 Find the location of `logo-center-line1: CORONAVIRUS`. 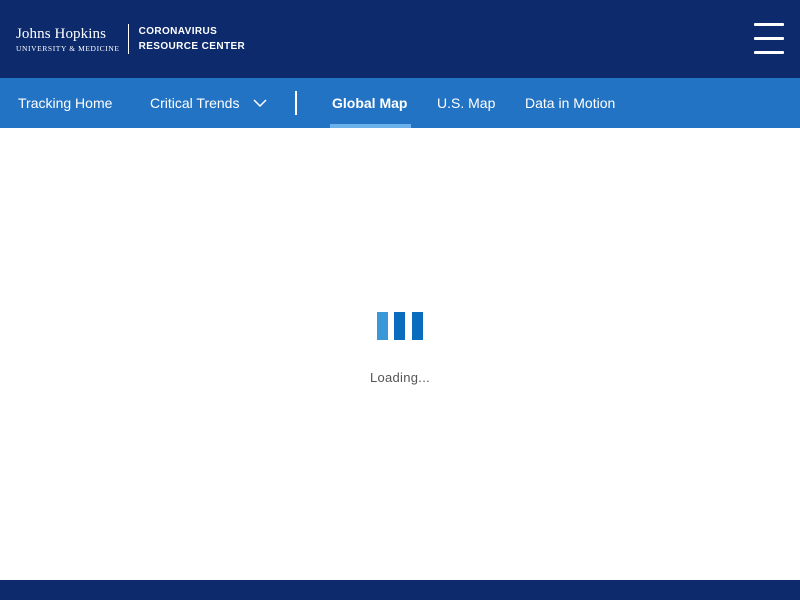

logo-center-line1: CORONAVIRUS is located at coordinates (178, 31).